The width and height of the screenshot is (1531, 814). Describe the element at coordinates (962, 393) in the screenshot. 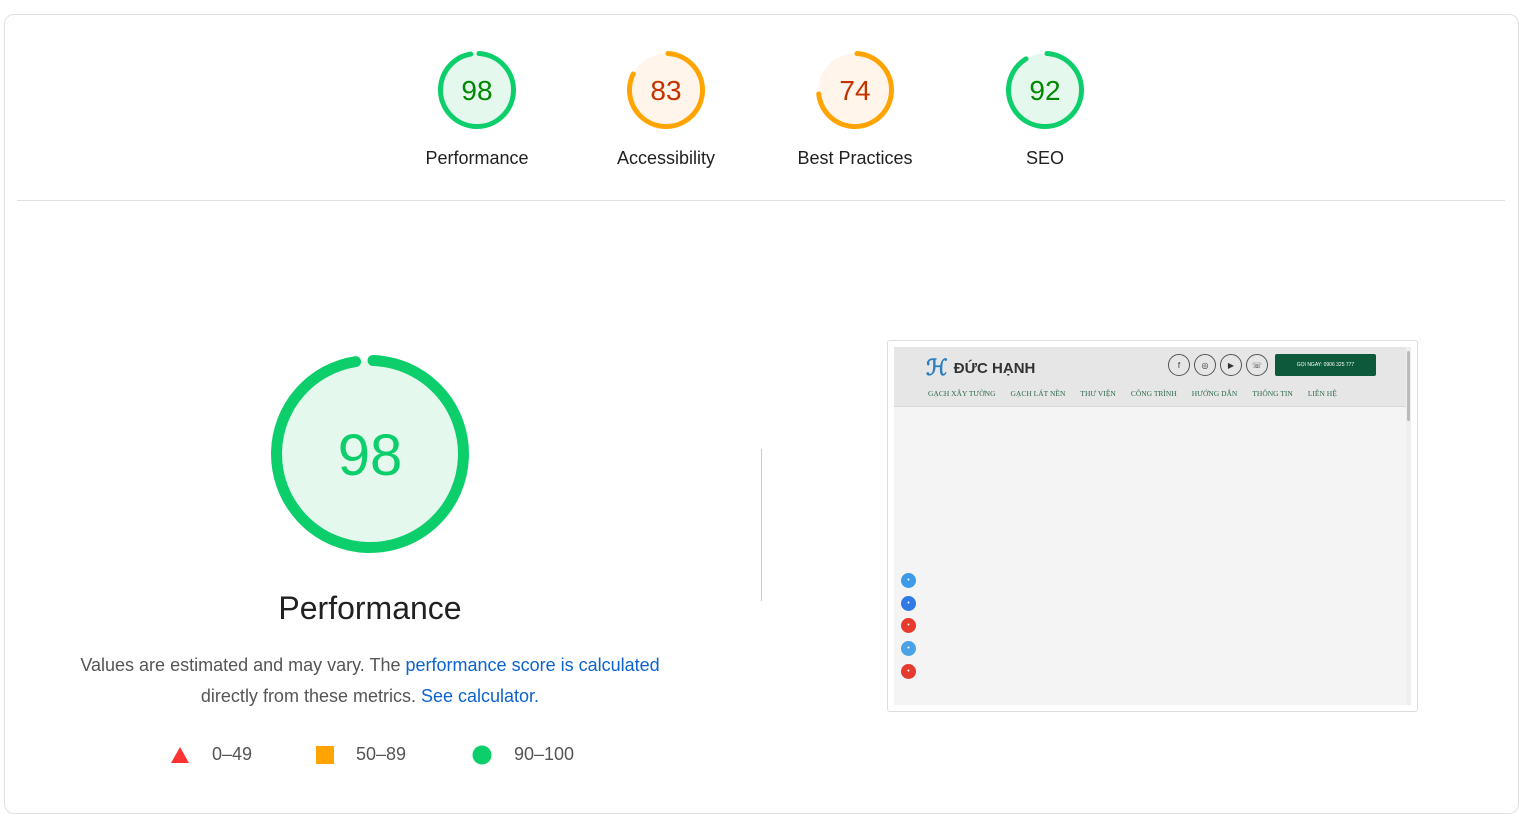

I see `nav-item: GẠCH XÂY TƯỜNG` at that location.